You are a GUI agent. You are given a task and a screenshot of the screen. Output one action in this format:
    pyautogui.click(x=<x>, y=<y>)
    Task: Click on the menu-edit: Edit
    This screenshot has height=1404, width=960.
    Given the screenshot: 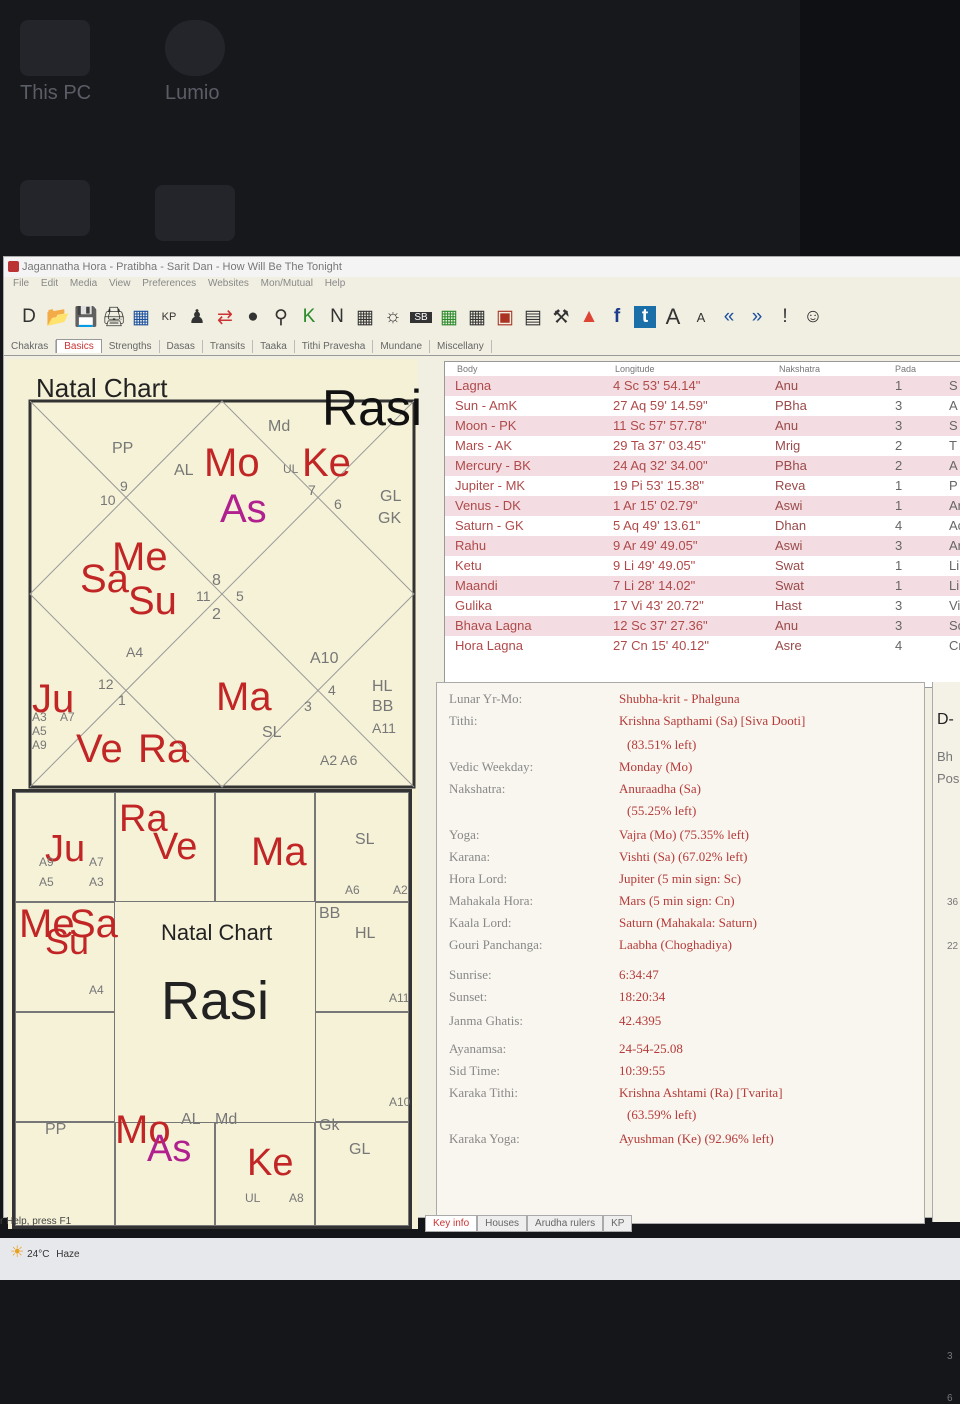 What is the action you would take?
    pyautogui.click(x=49, y=283)
    